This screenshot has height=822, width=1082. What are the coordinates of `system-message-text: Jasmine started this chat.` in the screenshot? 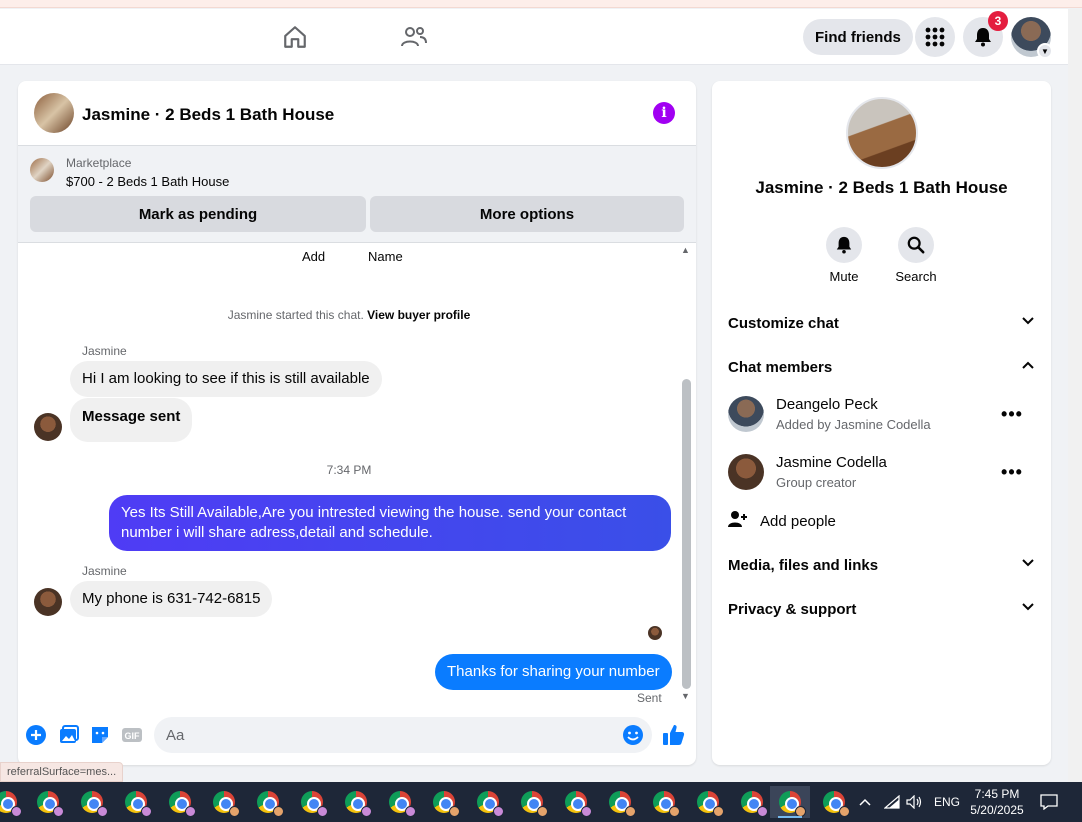 It's located at (295, 315).